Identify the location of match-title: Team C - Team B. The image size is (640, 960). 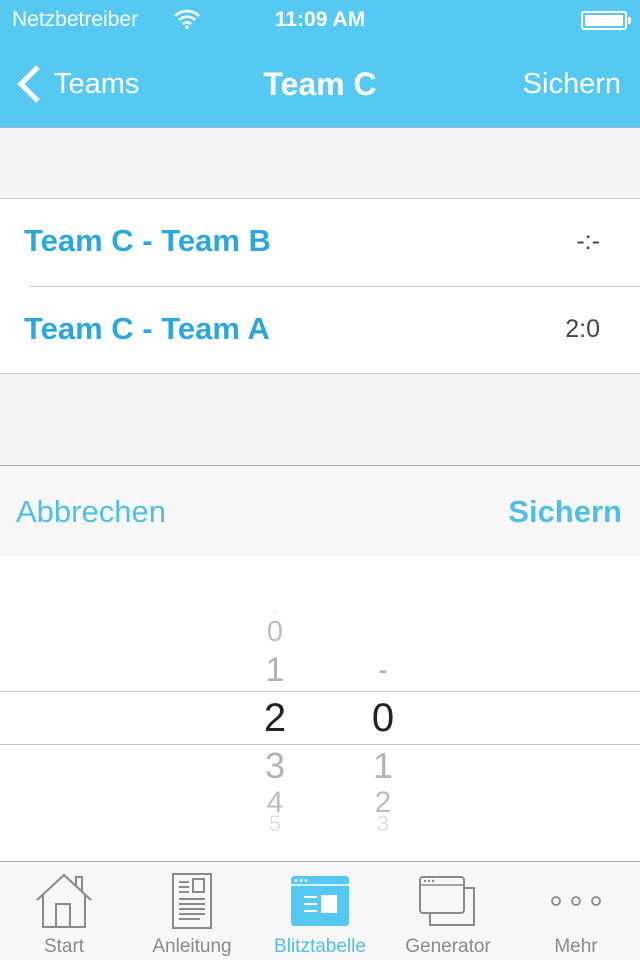
(147, 240).